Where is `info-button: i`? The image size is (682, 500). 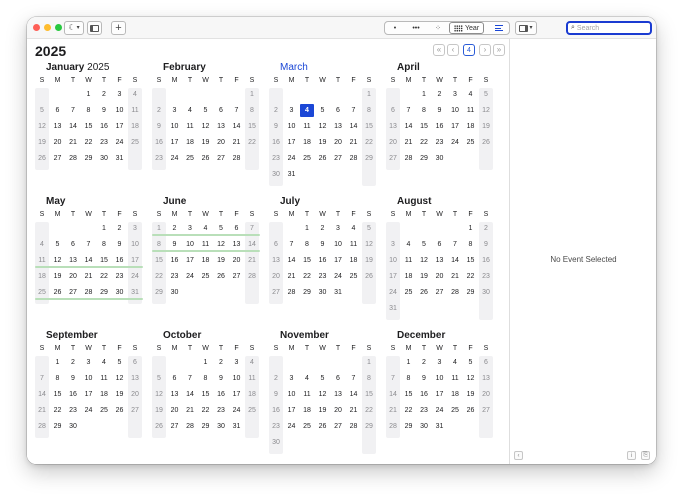 info-button: i is located at coordinates (631, 455).